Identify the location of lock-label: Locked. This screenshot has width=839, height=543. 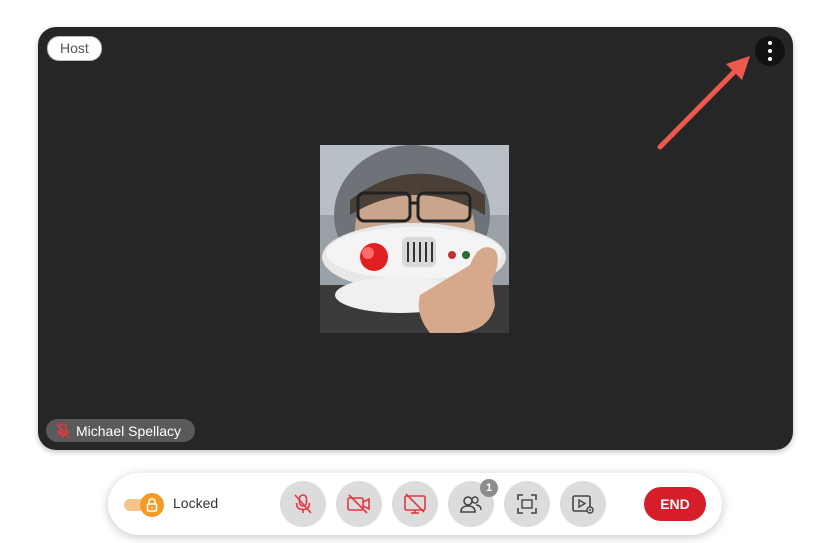
(196, 503).